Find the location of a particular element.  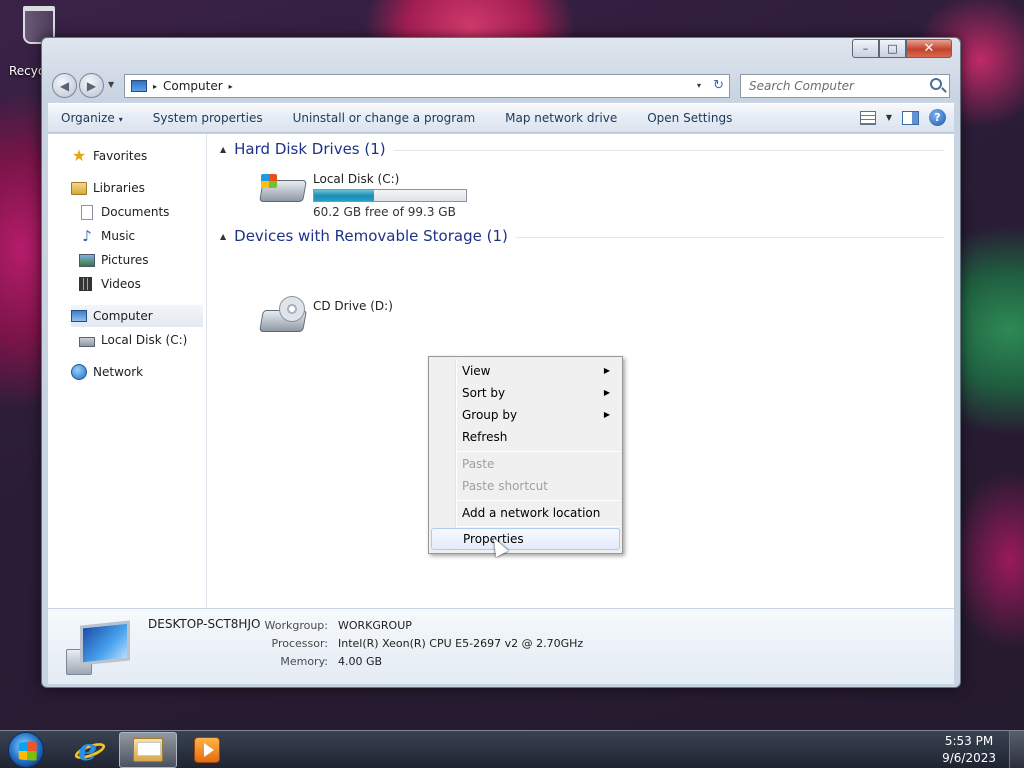

preview-pane-icon is located at coordinates (910, 117).